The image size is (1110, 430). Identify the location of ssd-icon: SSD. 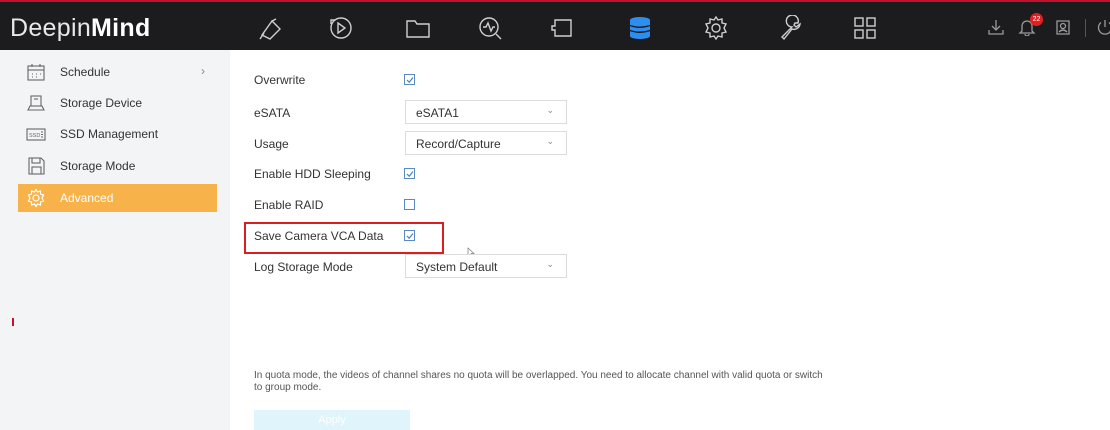
(36, 134).